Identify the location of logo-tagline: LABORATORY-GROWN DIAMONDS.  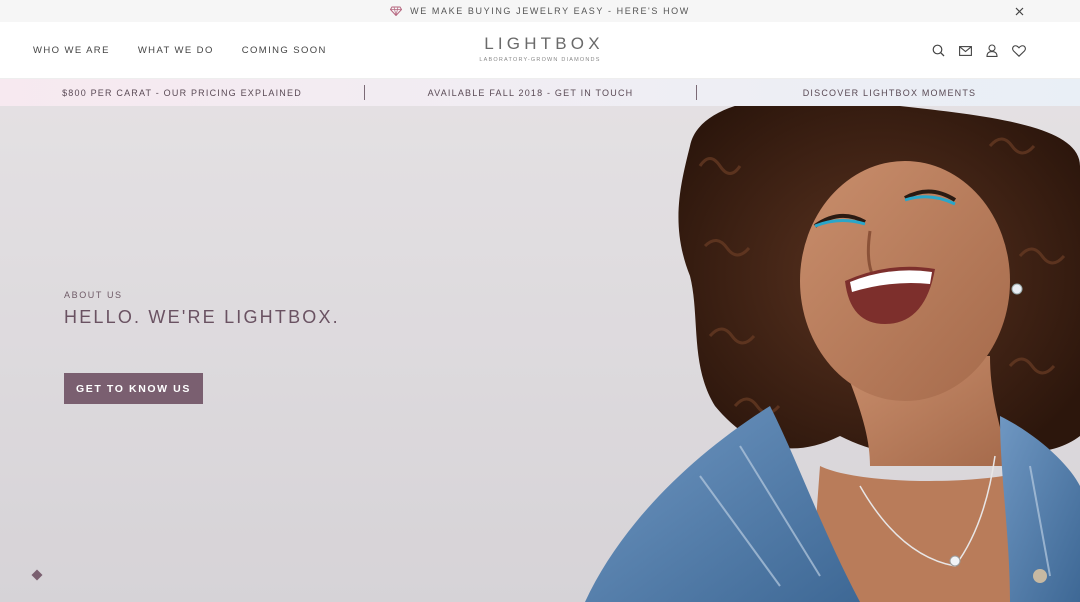
(540, 60).